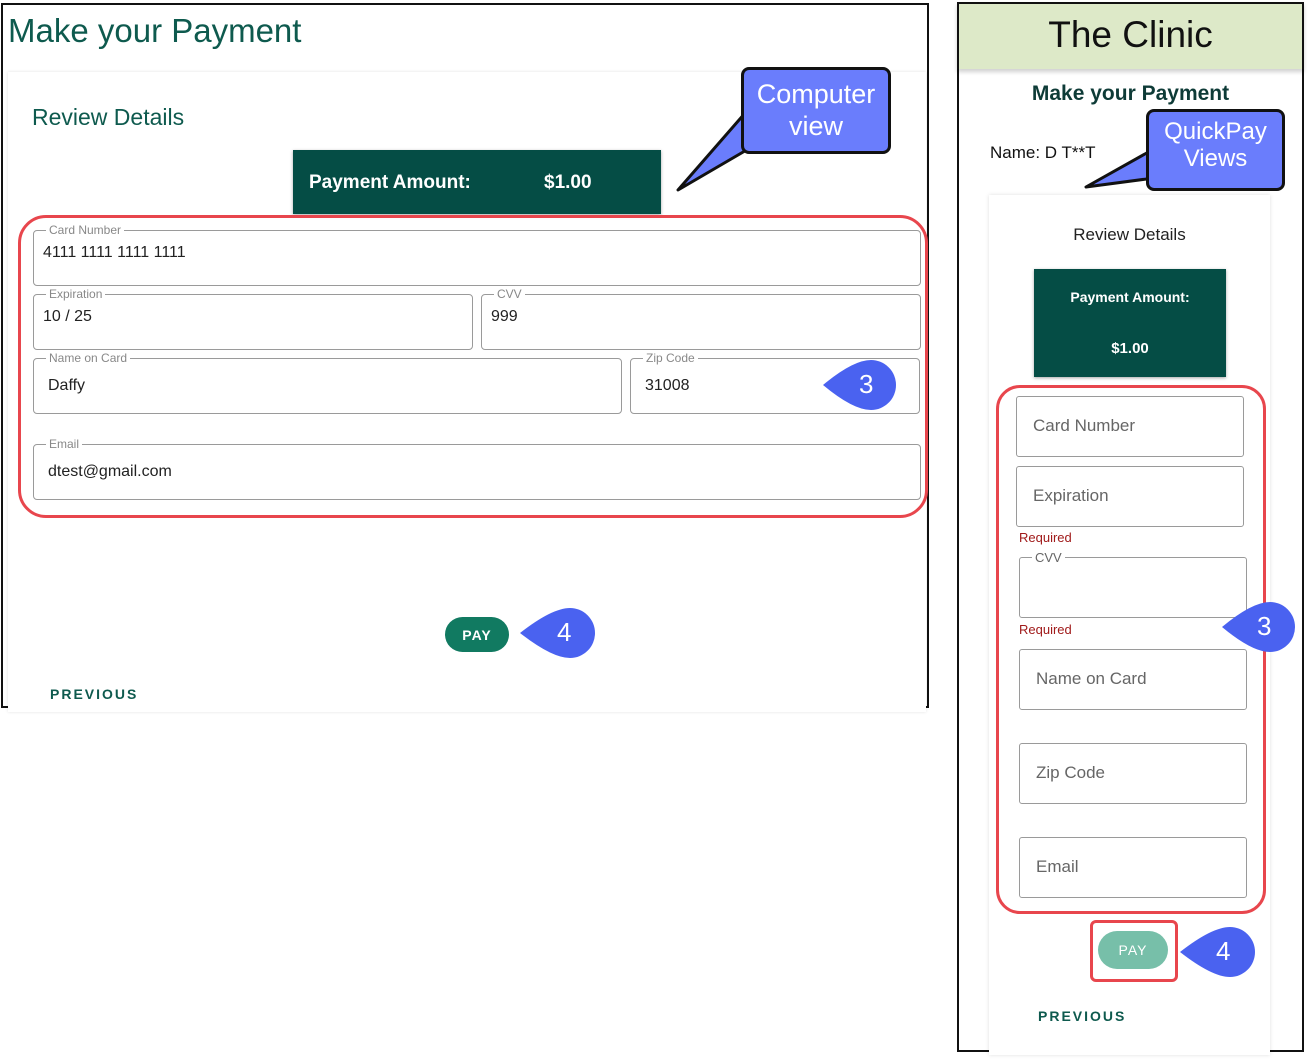 This screenshot has height=1060, width=1313. What do you see at coordinates (816, 94) in the screenshot?
I see `callout-line-1: Computer` at bounding box center [816, 94].